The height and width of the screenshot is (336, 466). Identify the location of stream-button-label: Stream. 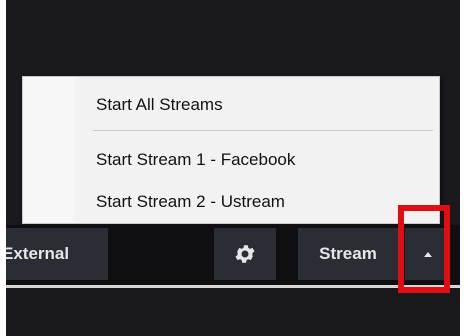
(348, 253).